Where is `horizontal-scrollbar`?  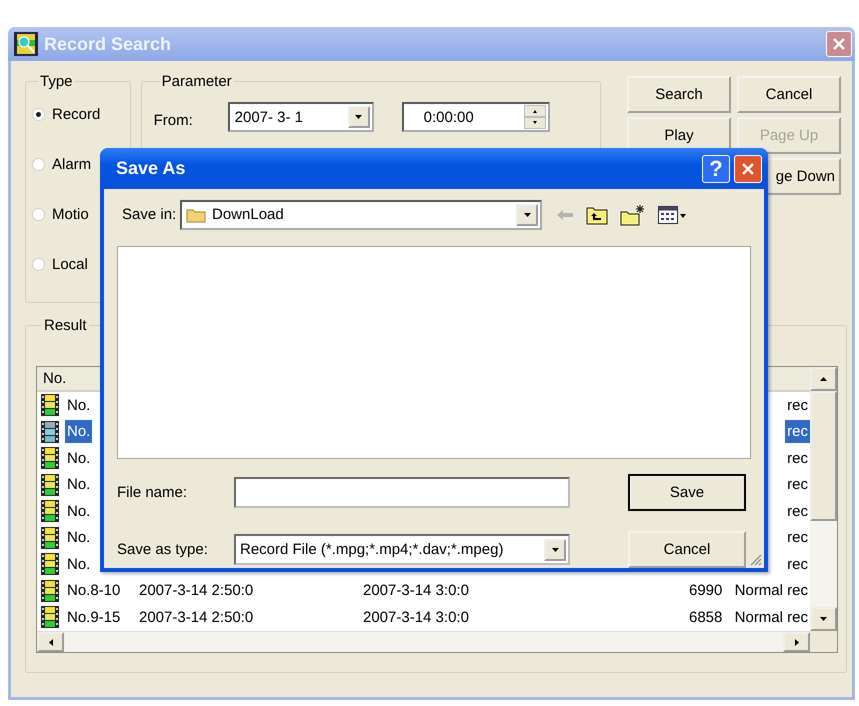
horizontal-scrollbar is located at coordinates (423, 641).